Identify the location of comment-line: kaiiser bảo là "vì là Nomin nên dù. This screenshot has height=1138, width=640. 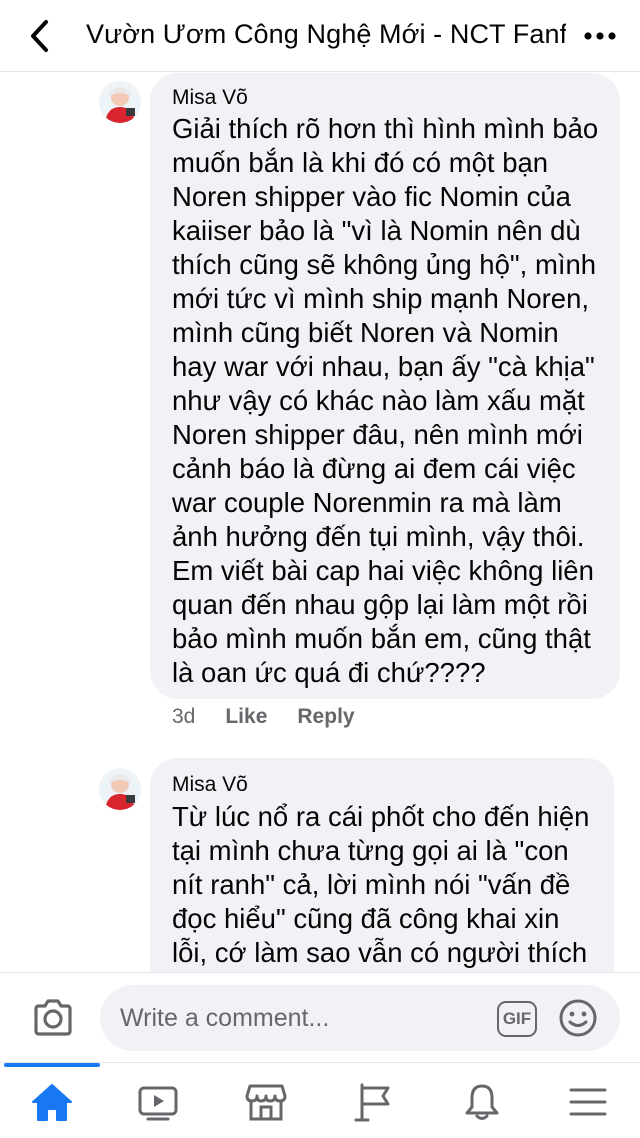
(376, 230).